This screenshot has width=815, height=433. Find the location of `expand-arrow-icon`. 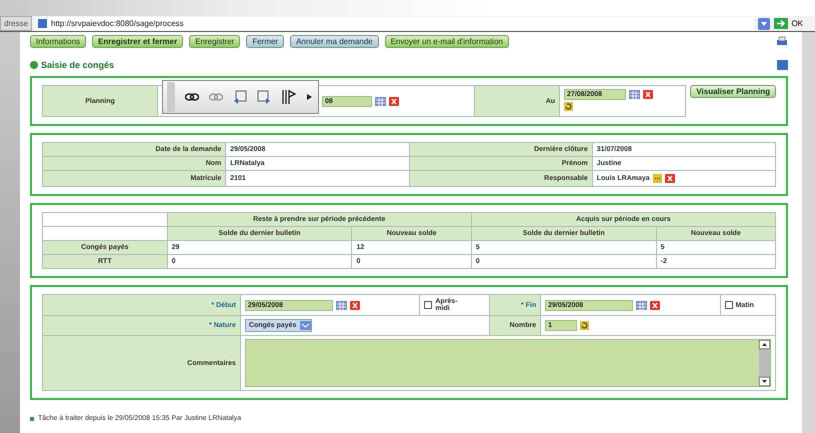

expand-arrow-icon is located at coordinates (309, 97).